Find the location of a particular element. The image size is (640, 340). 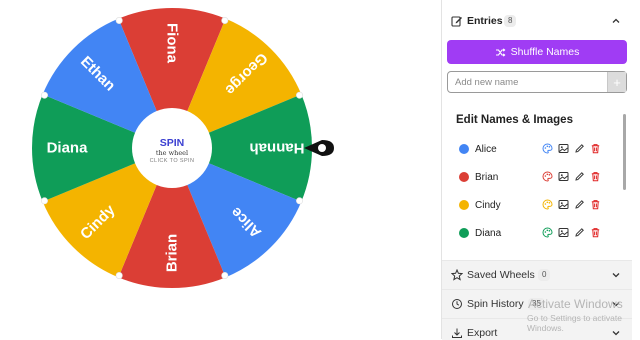

wheel-segment-label: Diana is located at coordinates (68, 148).